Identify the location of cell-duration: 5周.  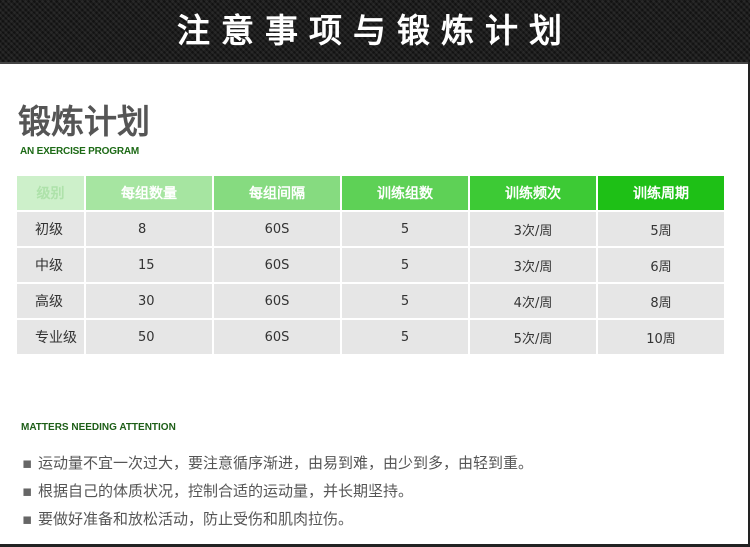
(661, 230).